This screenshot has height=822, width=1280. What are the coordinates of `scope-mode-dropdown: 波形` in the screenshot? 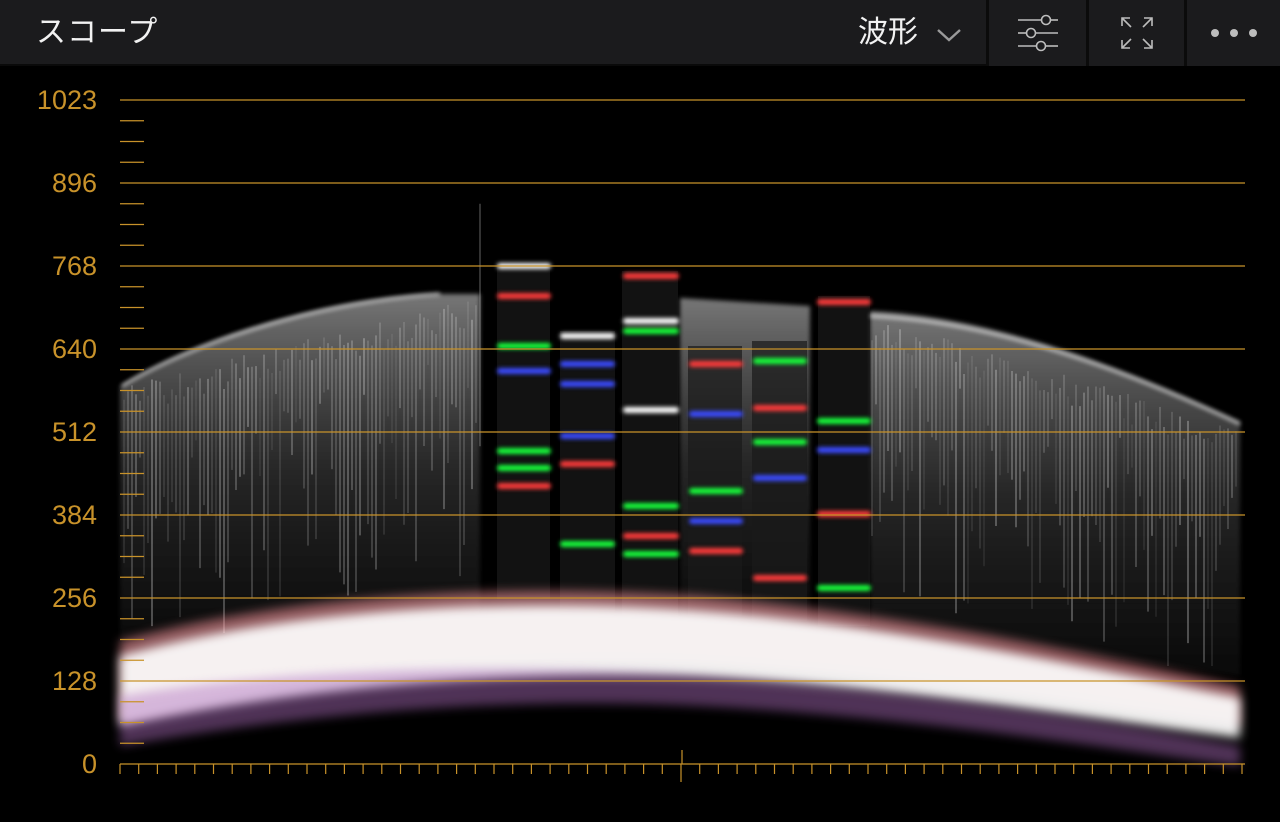 It's located at (888, 33).